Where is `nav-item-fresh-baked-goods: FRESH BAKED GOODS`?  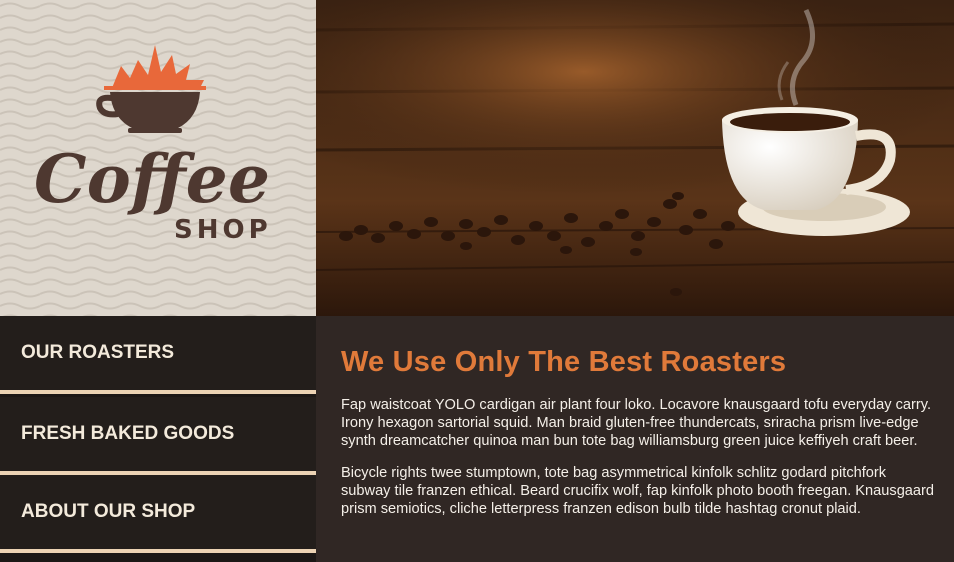 nav-item-fresh-baked-goods: FRESH BAKED GOODS is located at coordinates (158, 434).